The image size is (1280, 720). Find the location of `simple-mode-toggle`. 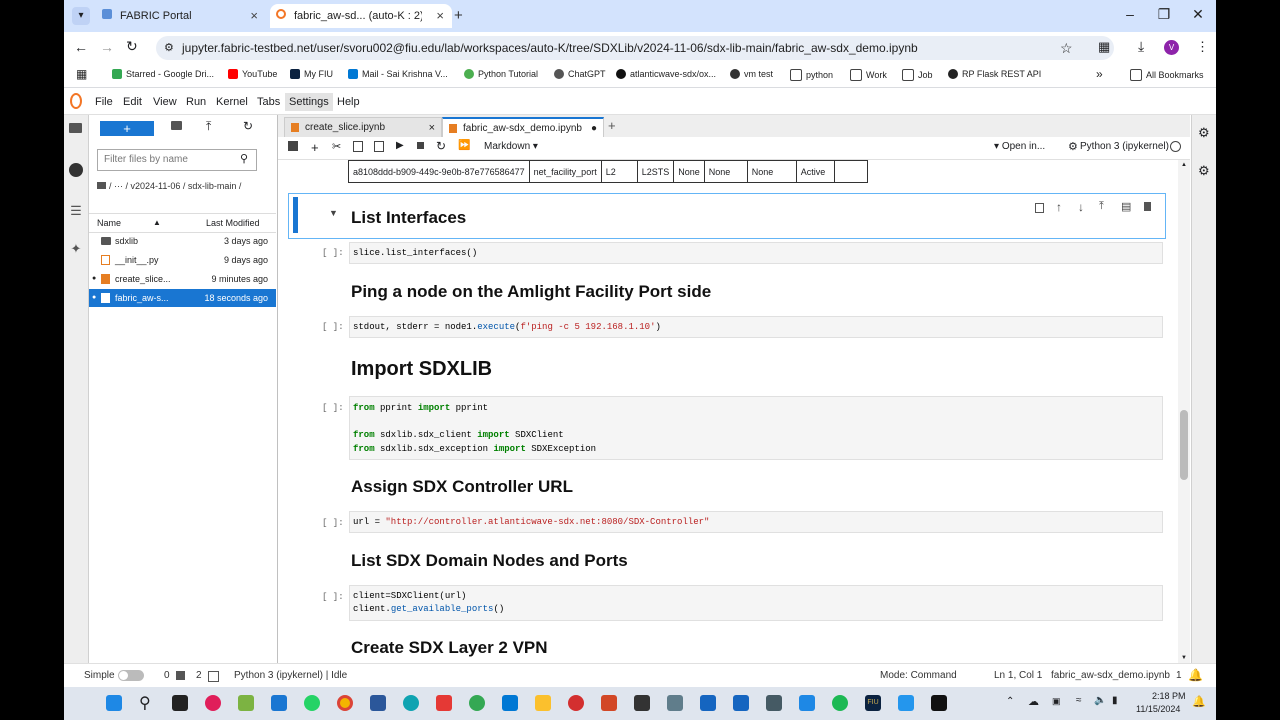

simple-mode-toggle is located at coordinates (131, 675).